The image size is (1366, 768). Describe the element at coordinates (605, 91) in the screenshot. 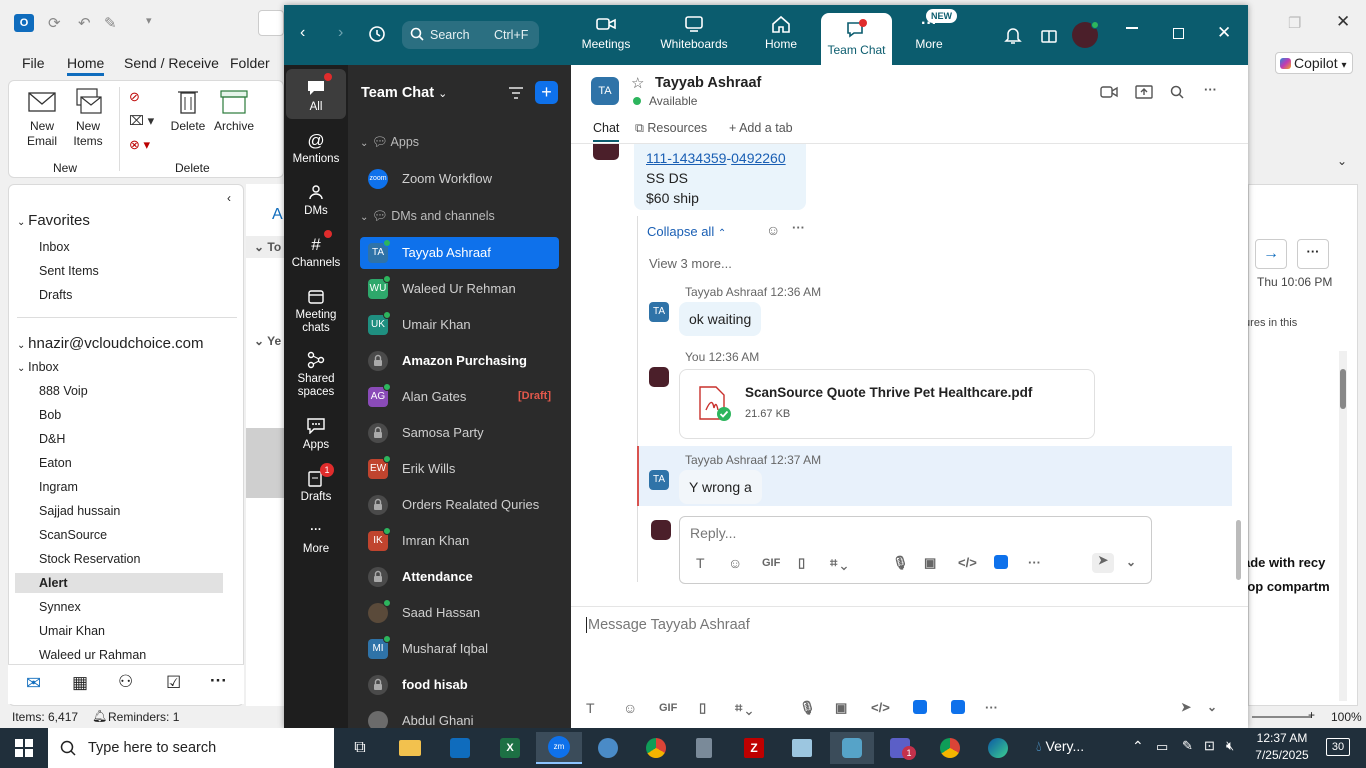

I see `chat-header-avatar: TA` at that location.